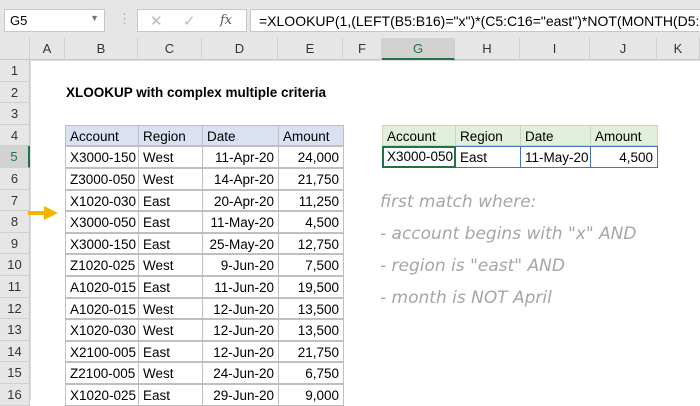  Describe the element at coordinates (15, 200) in the screenshot. I see `row-header-7: 7` at that location.